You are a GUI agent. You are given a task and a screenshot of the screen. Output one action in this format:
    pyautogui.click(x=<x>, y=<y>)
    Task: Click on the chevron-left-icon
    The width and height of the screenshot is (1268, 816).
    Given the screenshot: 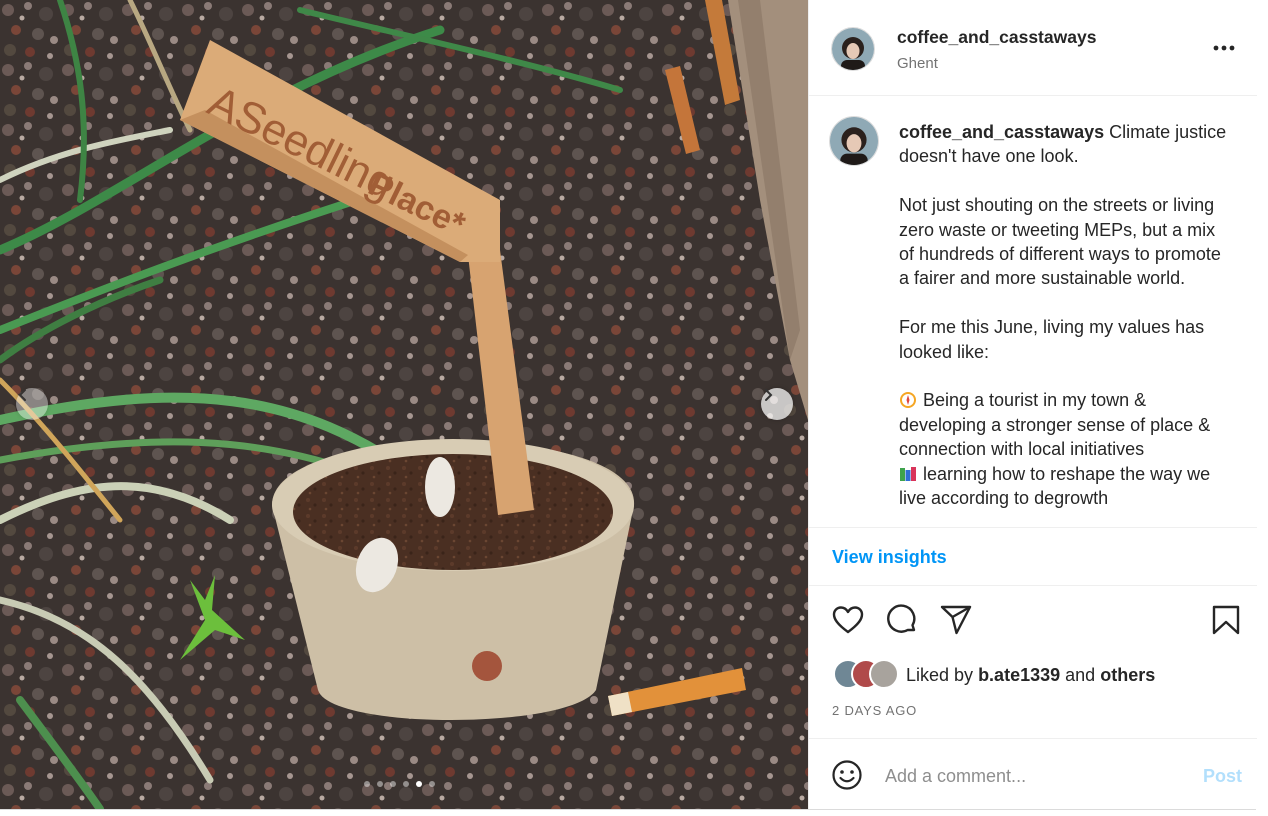 What is the action you would take?
    pyautogui.click(x=22, y=395)
    